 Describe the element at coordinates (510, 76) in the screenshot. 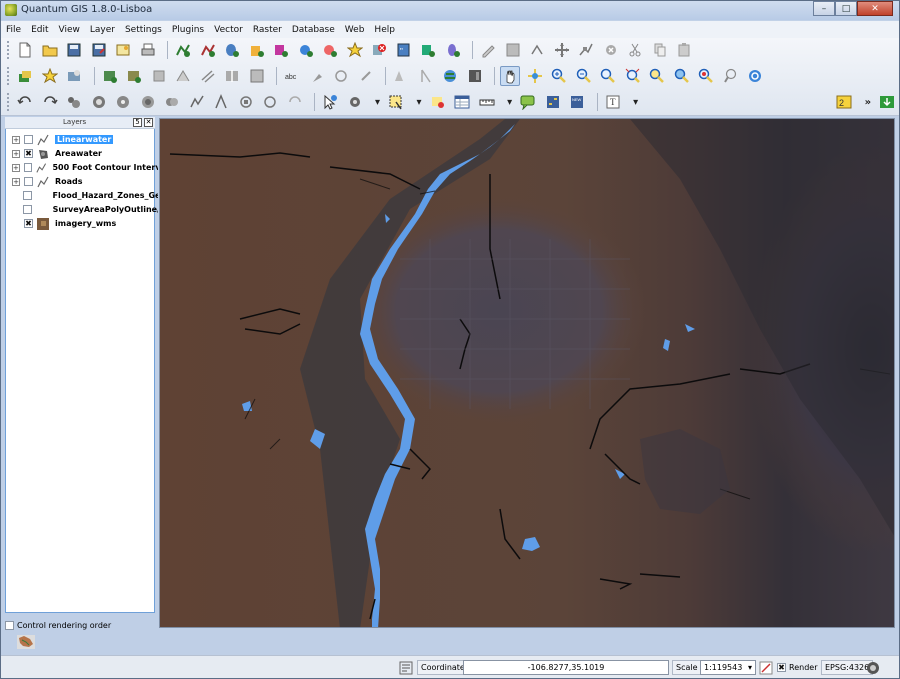

I see `pan-map-icon` at that location.